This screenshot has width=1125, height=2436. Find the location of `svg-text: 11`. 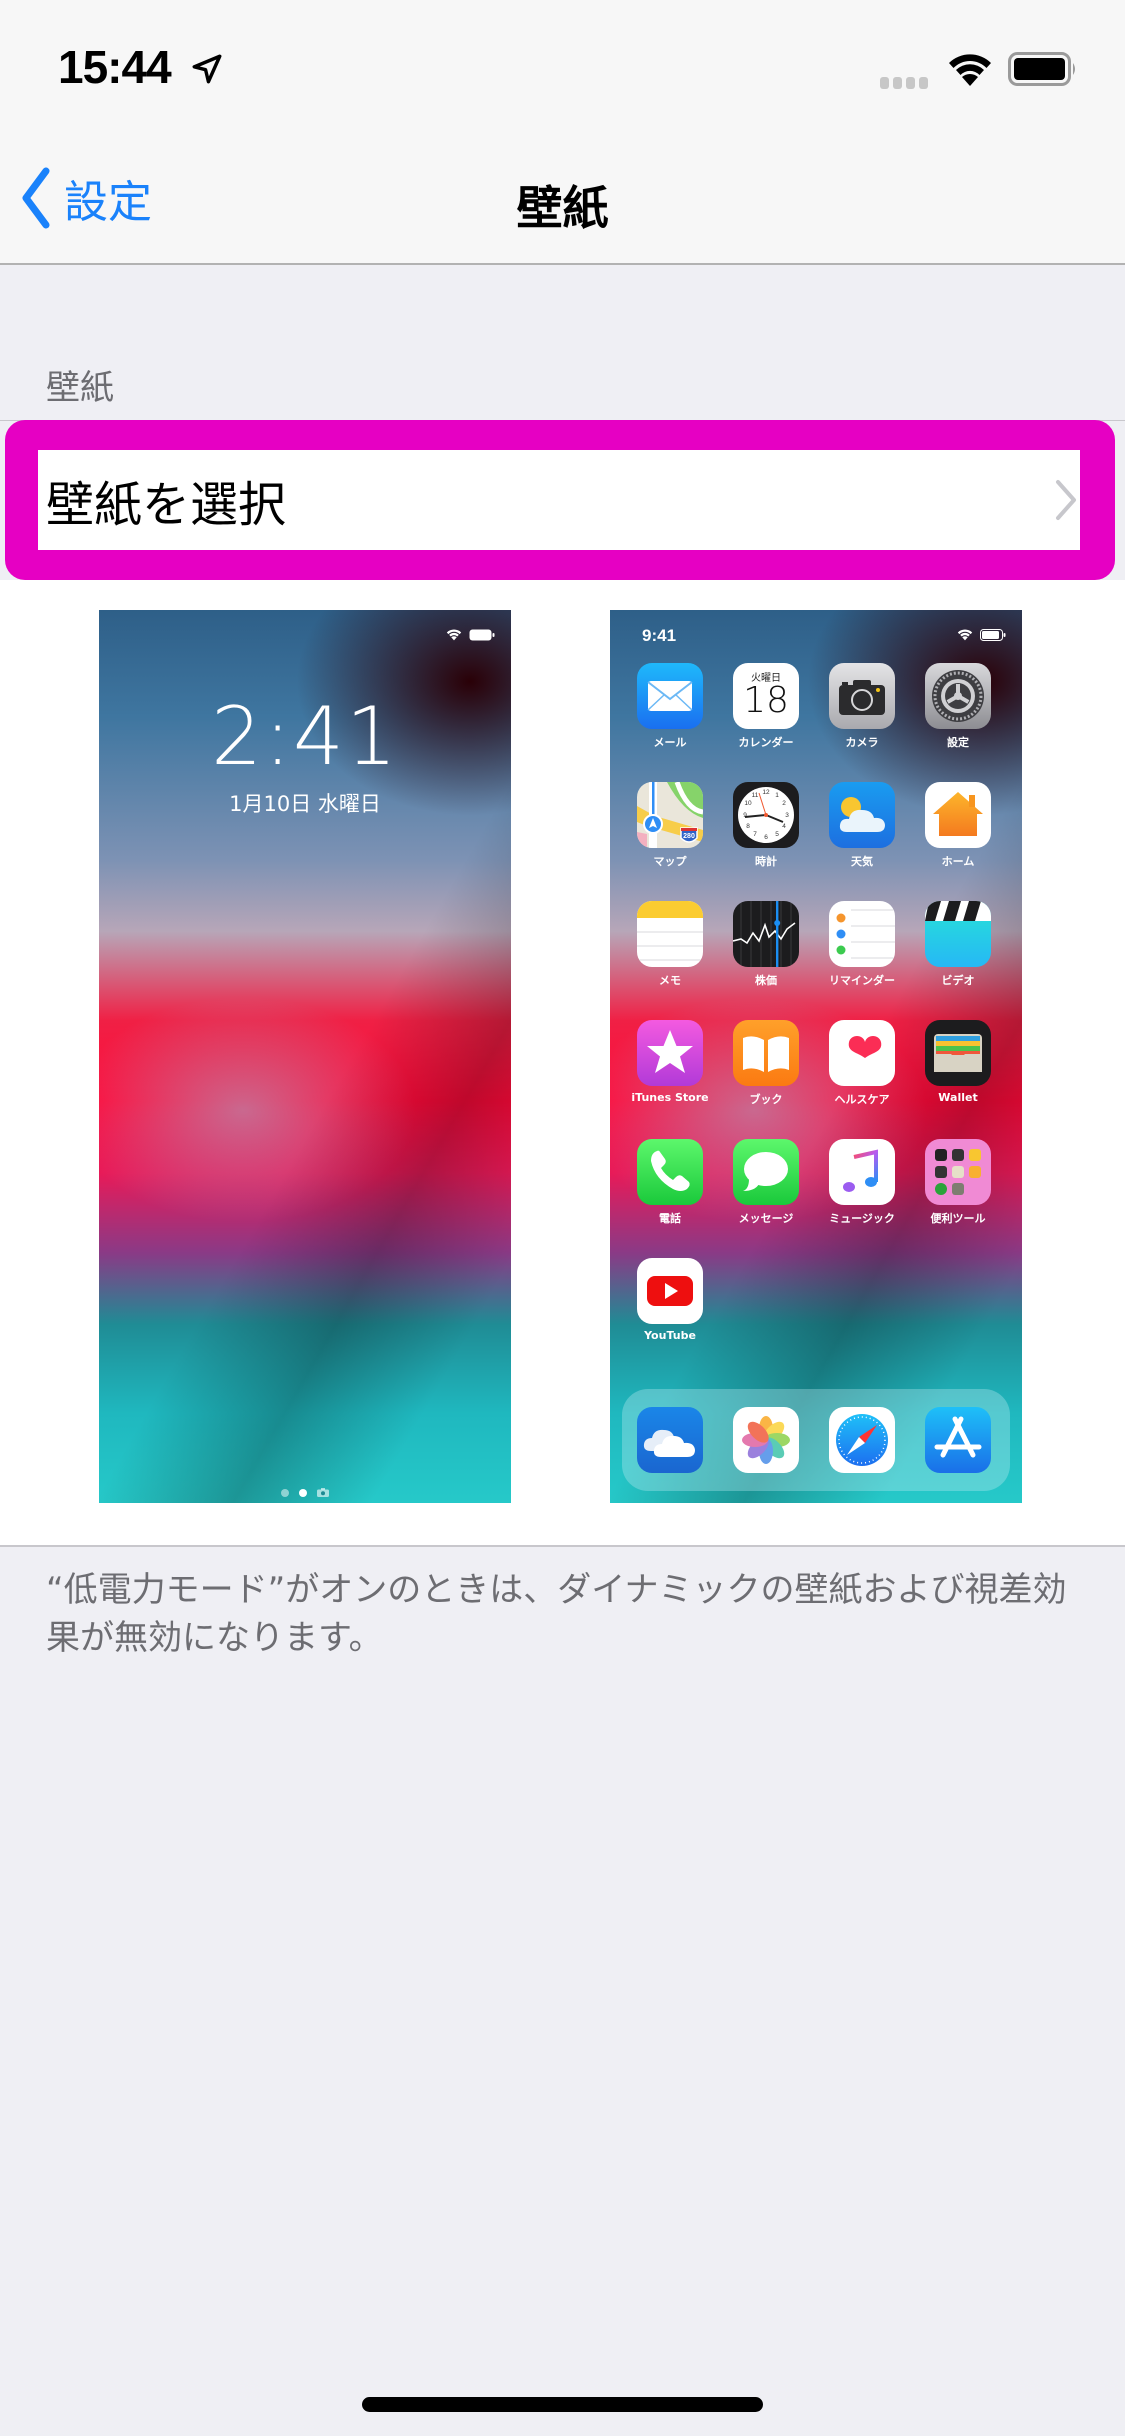

svg-text: 11 is located at coordinates (755, 795).